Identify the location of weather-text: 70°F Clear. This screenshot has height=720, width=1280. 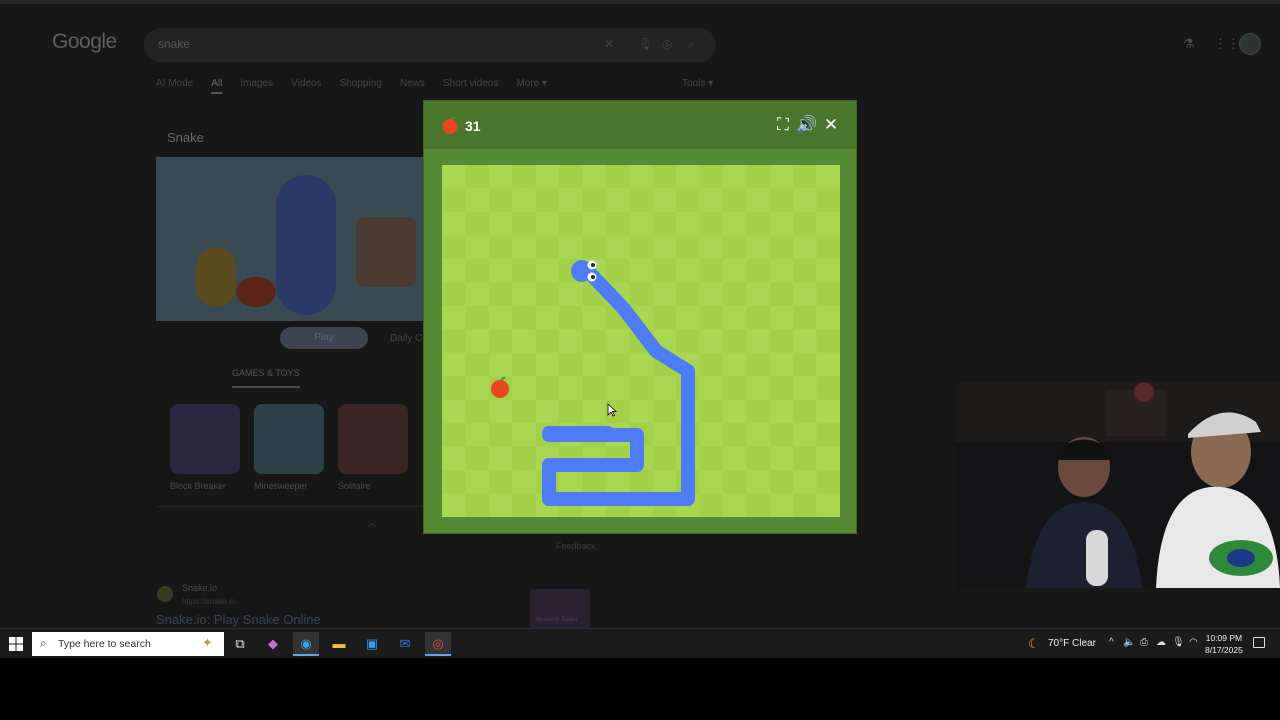
(1072, 643).